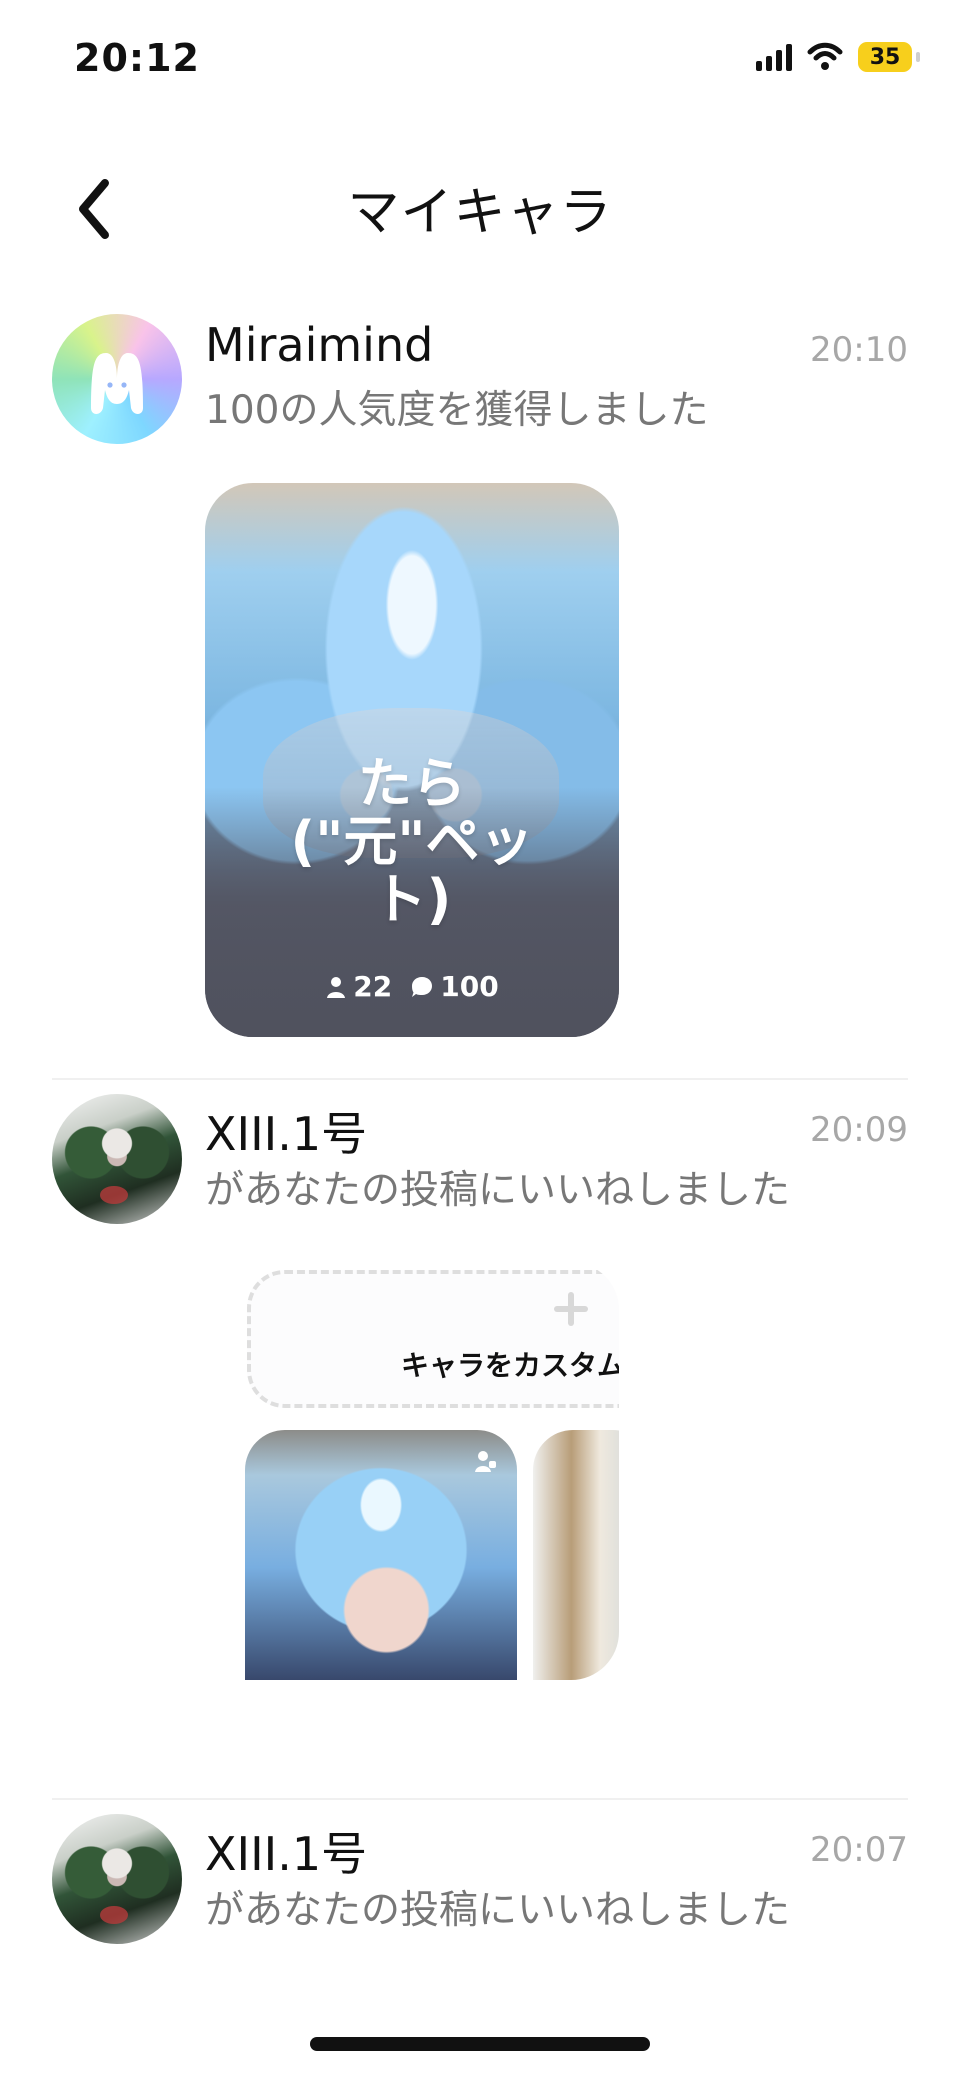 The width and height of the screenshot is (960, 2081). Describe the element at coordinates (433, 1339) in the screenshot. I see `custom-character-panel: キャラをカスタムす` at that location.